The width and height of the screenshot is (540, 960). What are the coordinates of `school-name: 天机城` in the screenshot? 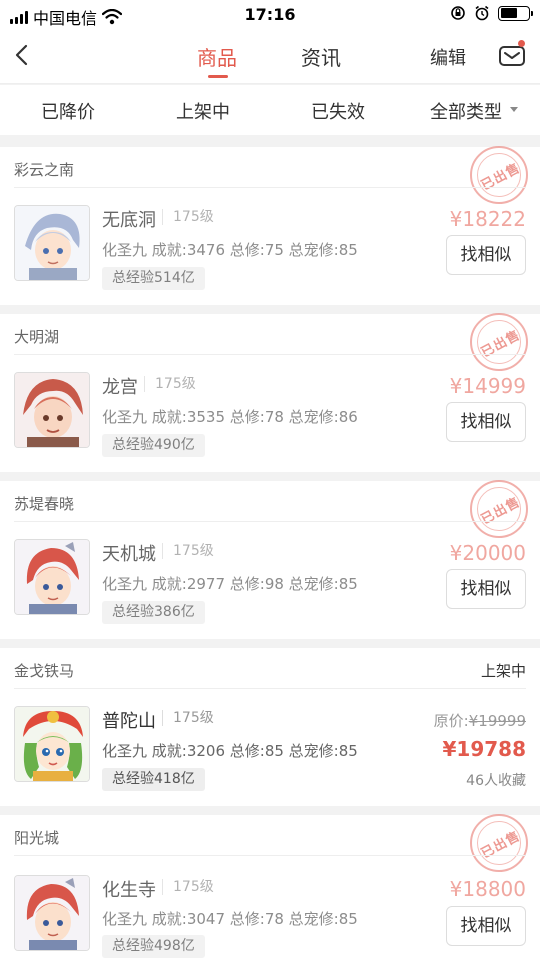 It's located at (129, 554).